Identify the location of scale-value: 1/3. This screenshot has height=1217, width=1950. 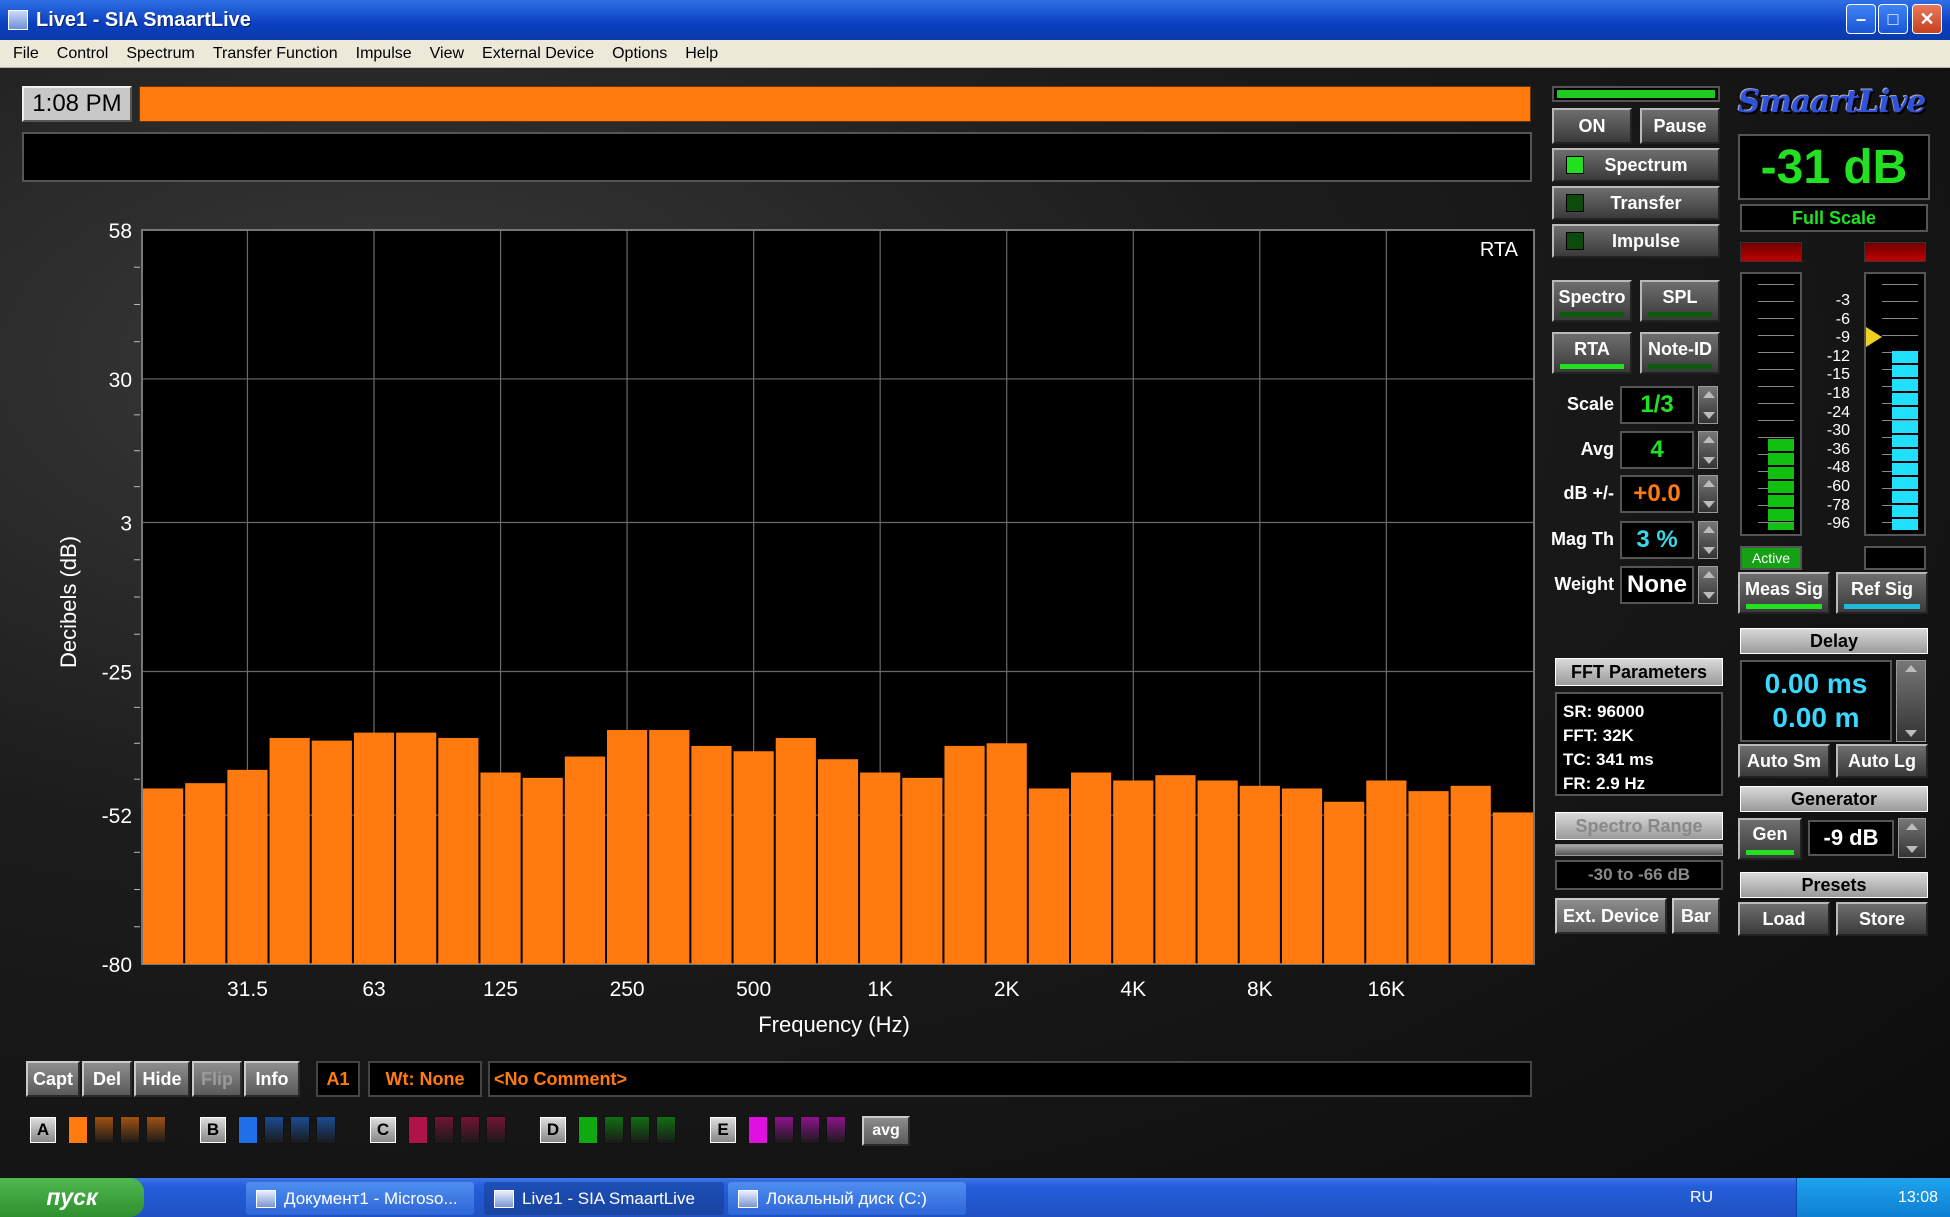
(1657, 405).